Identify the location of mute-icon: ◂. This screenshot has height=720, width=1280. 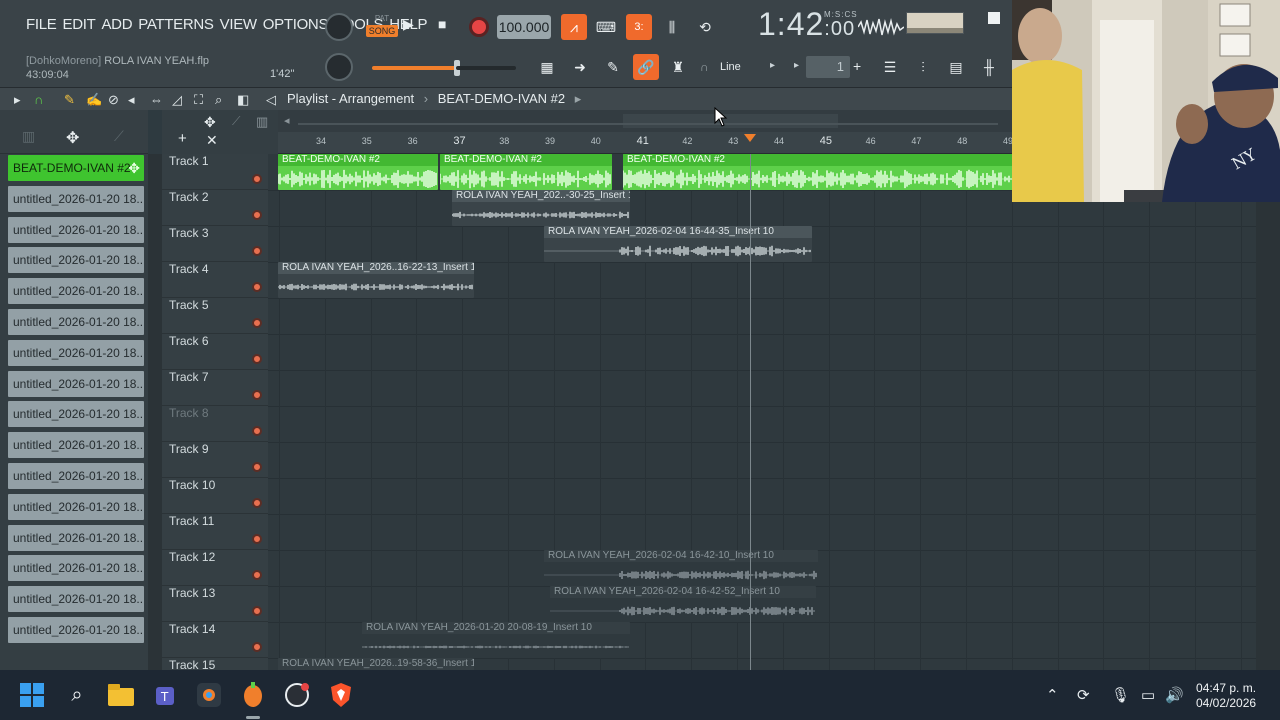
(131, 100).